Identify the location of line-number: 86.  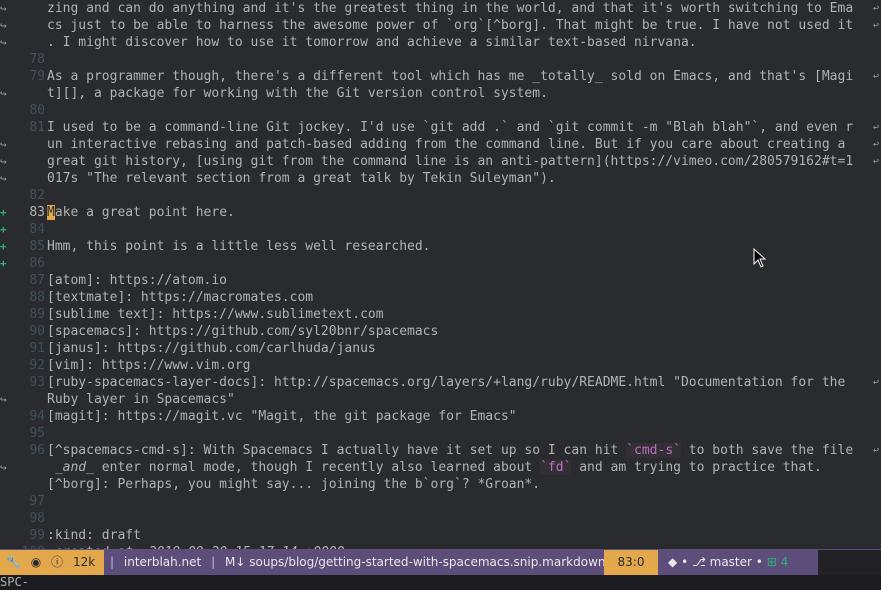
(37, 263).